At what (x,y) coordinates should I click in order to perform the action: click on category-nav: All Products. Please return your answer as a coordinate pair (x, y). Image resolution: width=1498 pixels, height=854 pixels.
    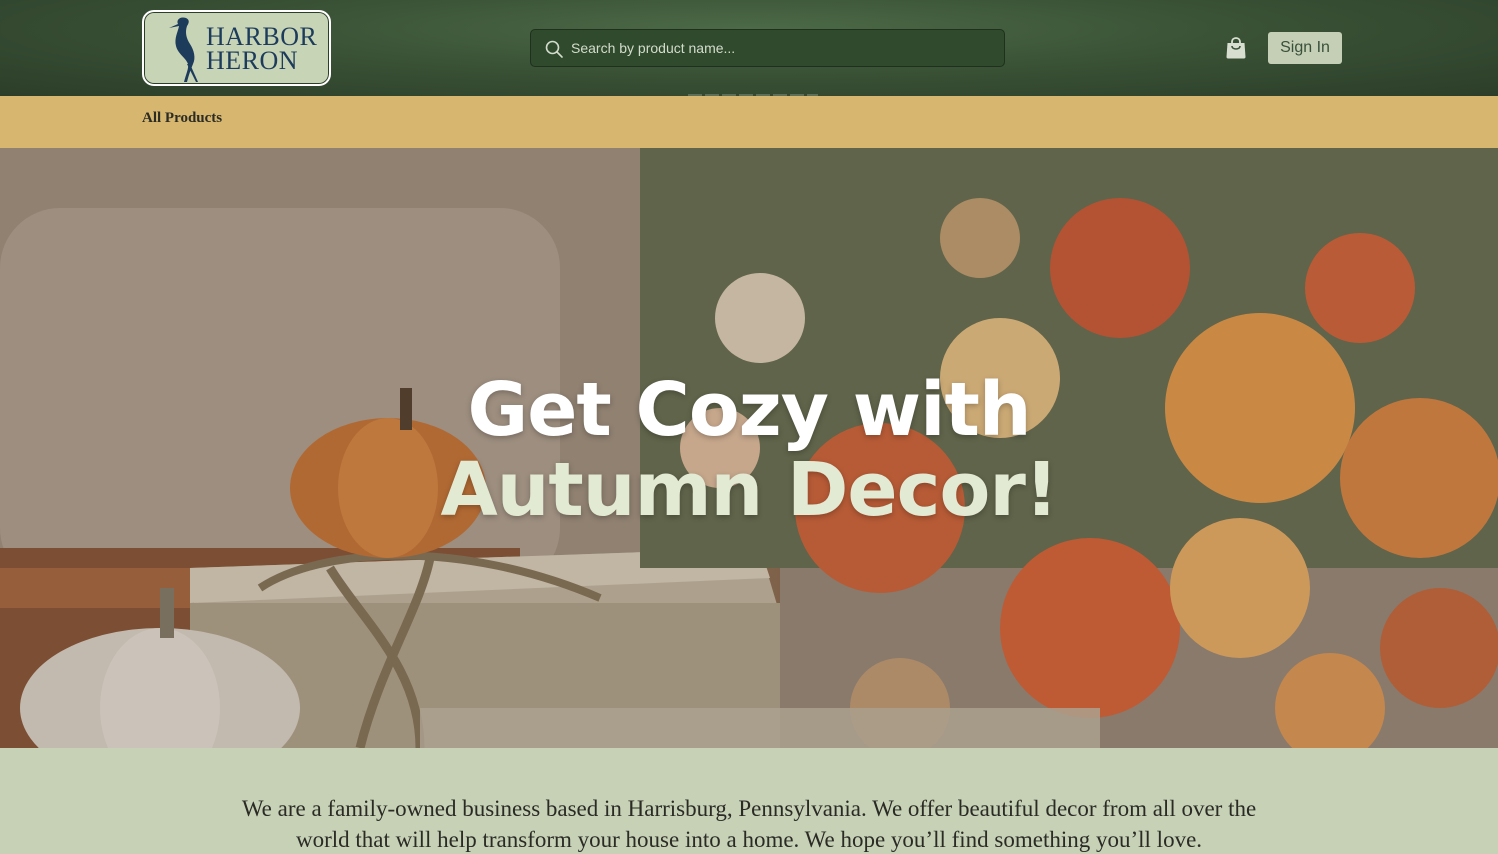
    Looking at the image, I should click on (749, 122).